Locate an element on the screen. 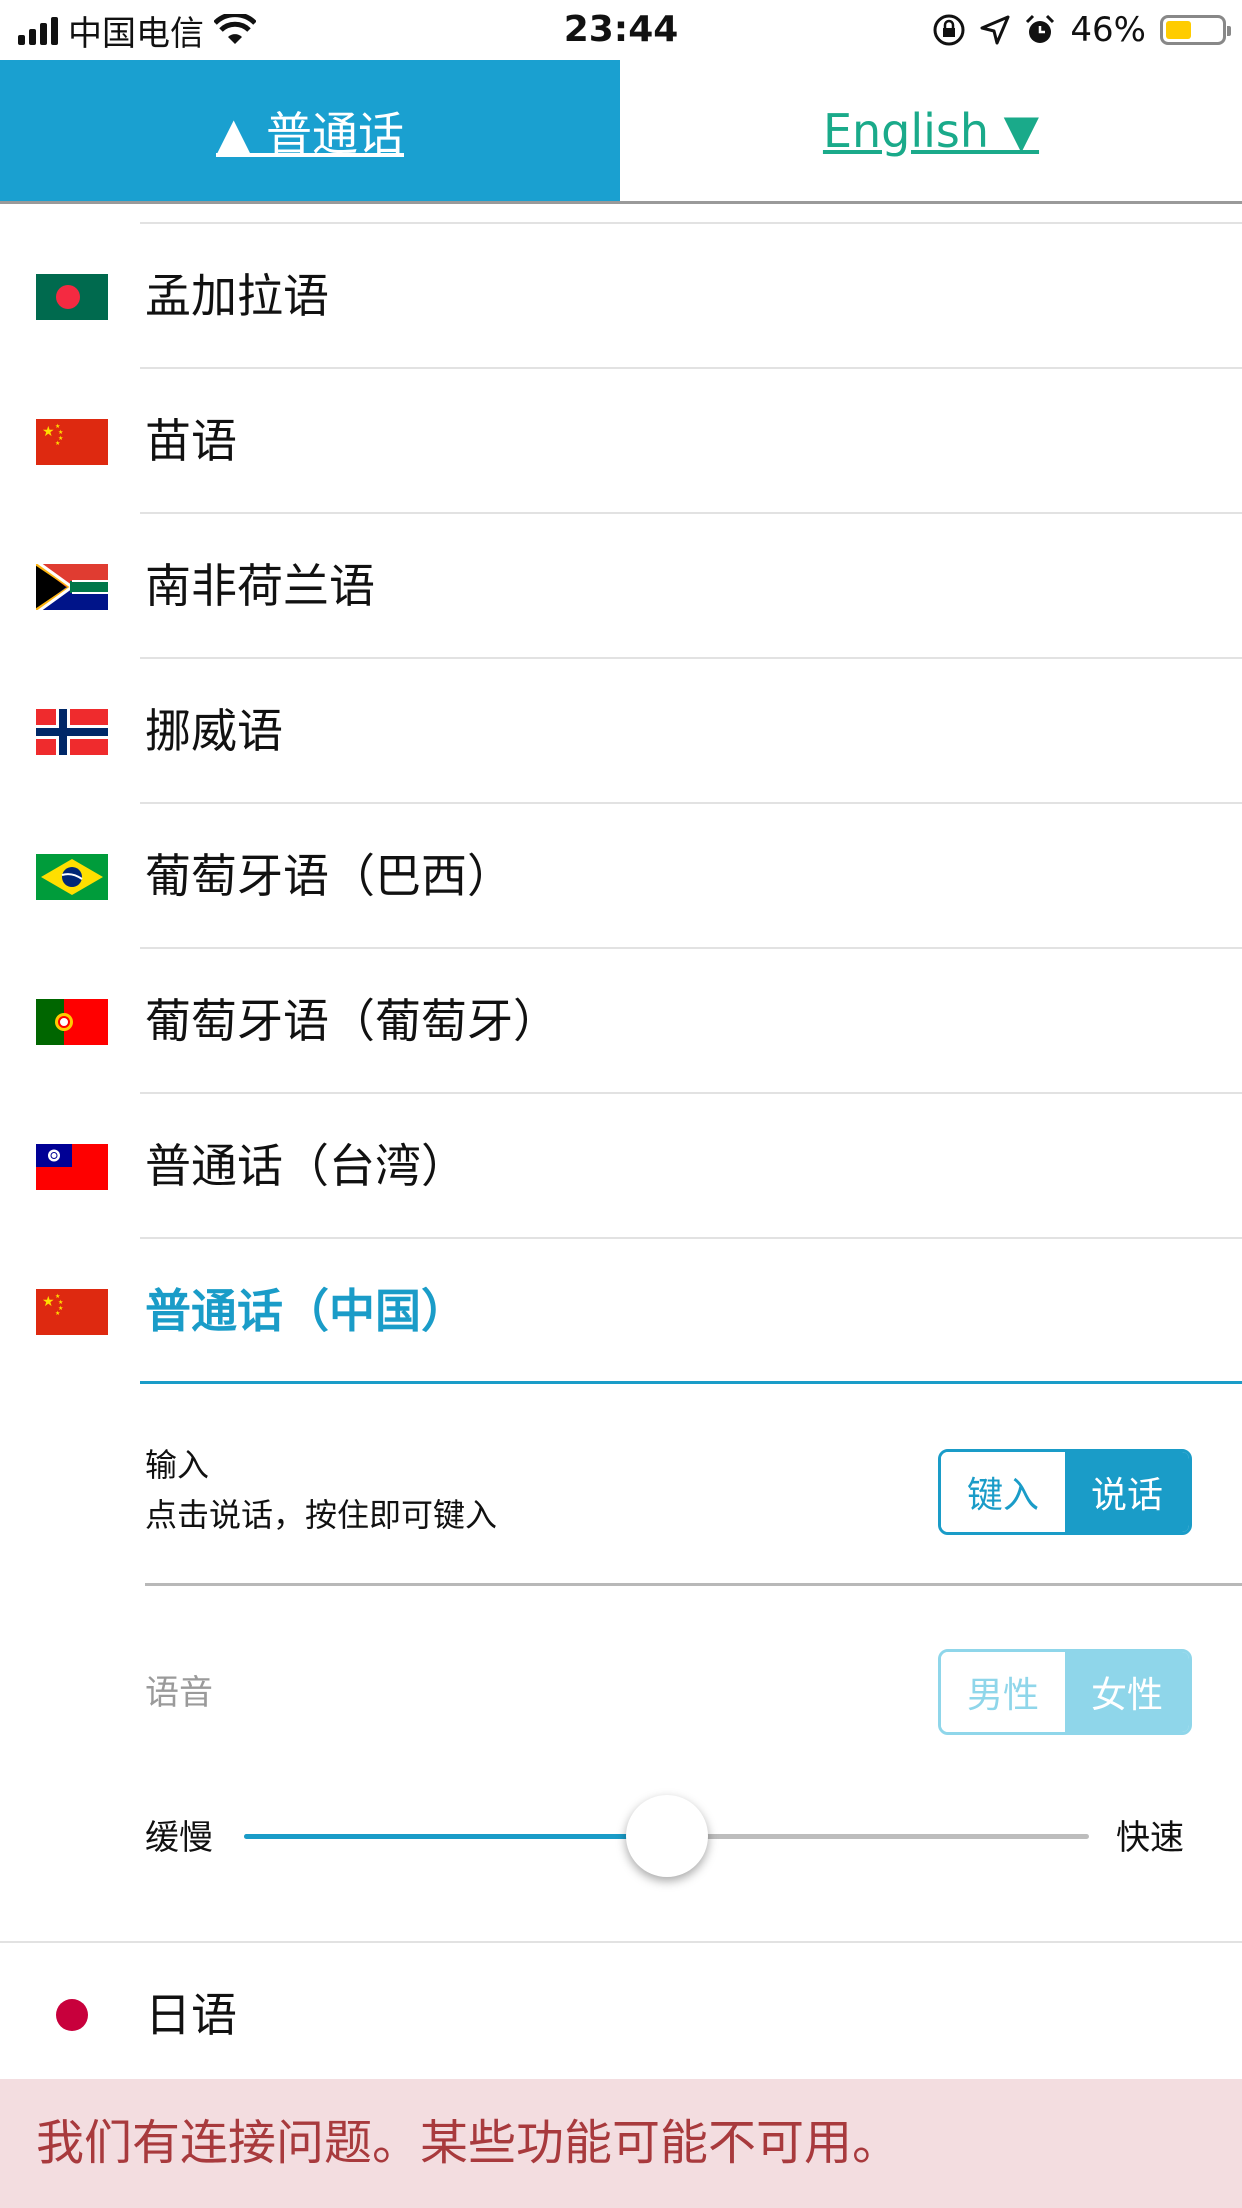  battery-percent: 46% is located at coordinates (1108, 30).